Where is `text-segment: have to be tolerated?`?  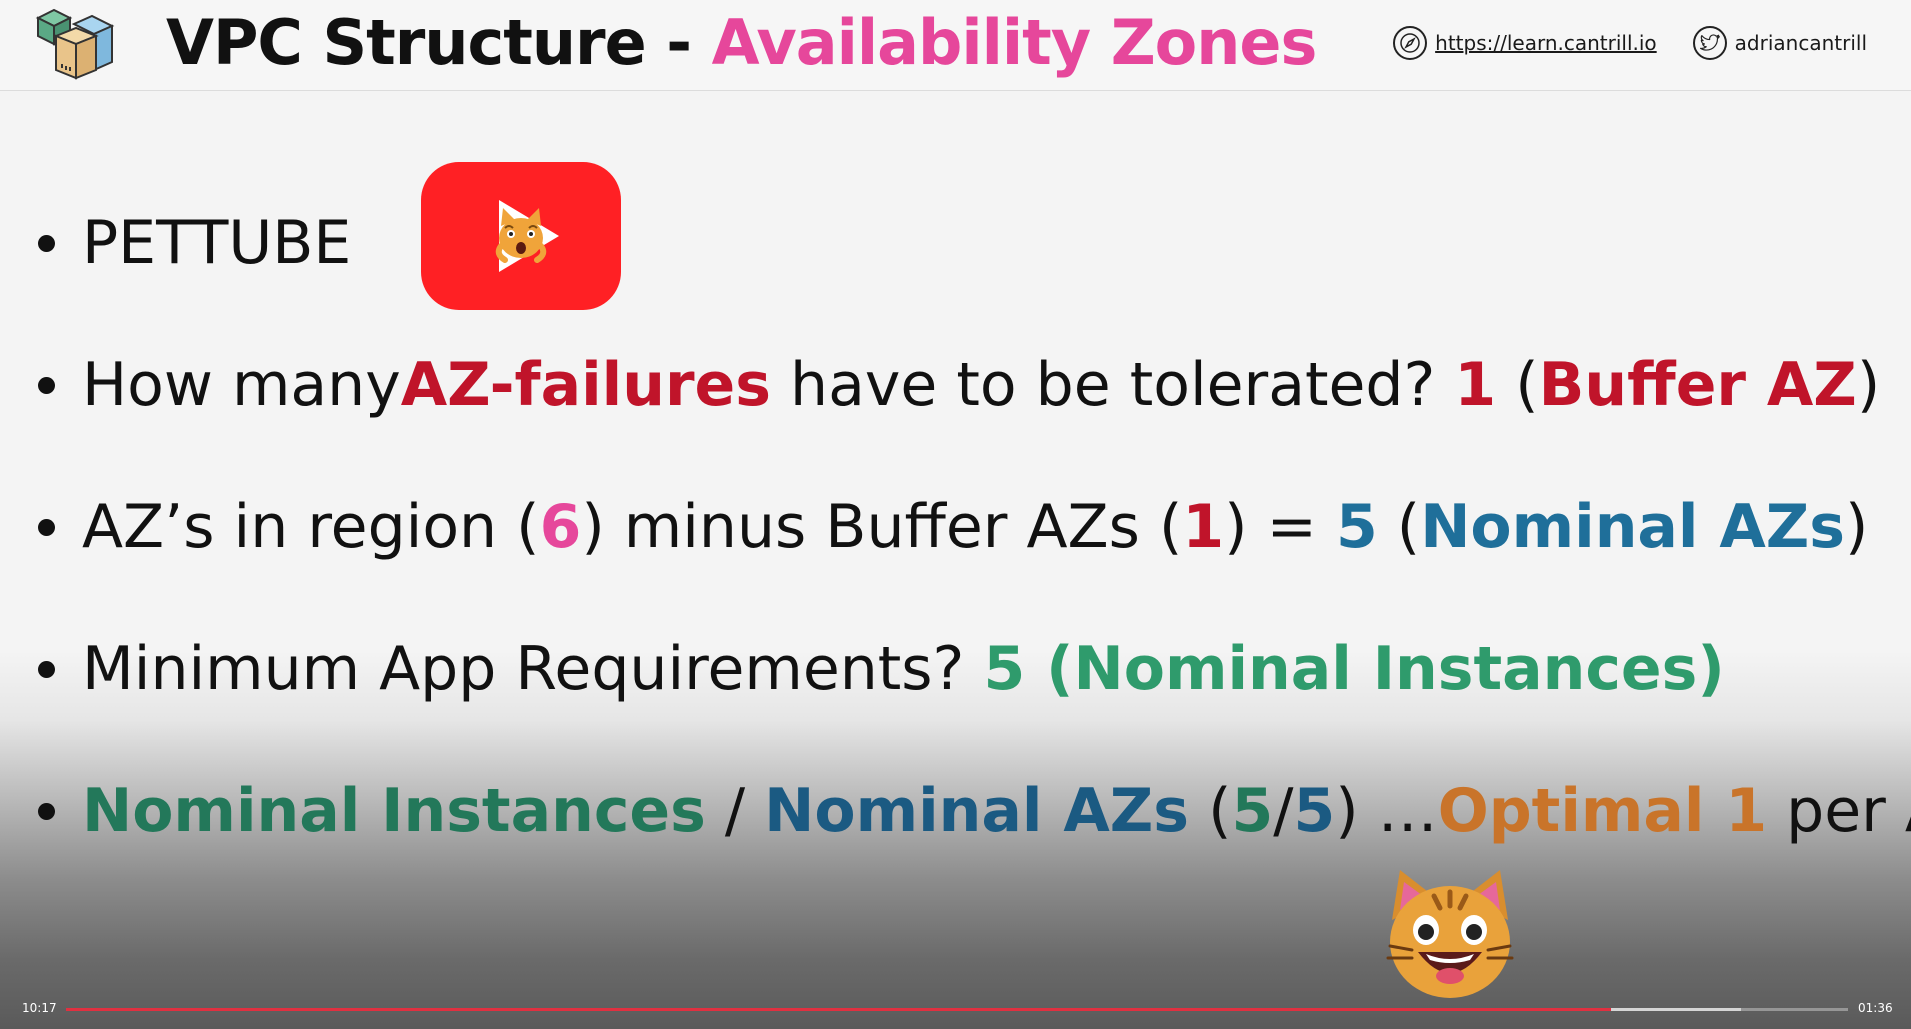 text-segment: have to be tolerated? is located at coordinates (1112, 385).